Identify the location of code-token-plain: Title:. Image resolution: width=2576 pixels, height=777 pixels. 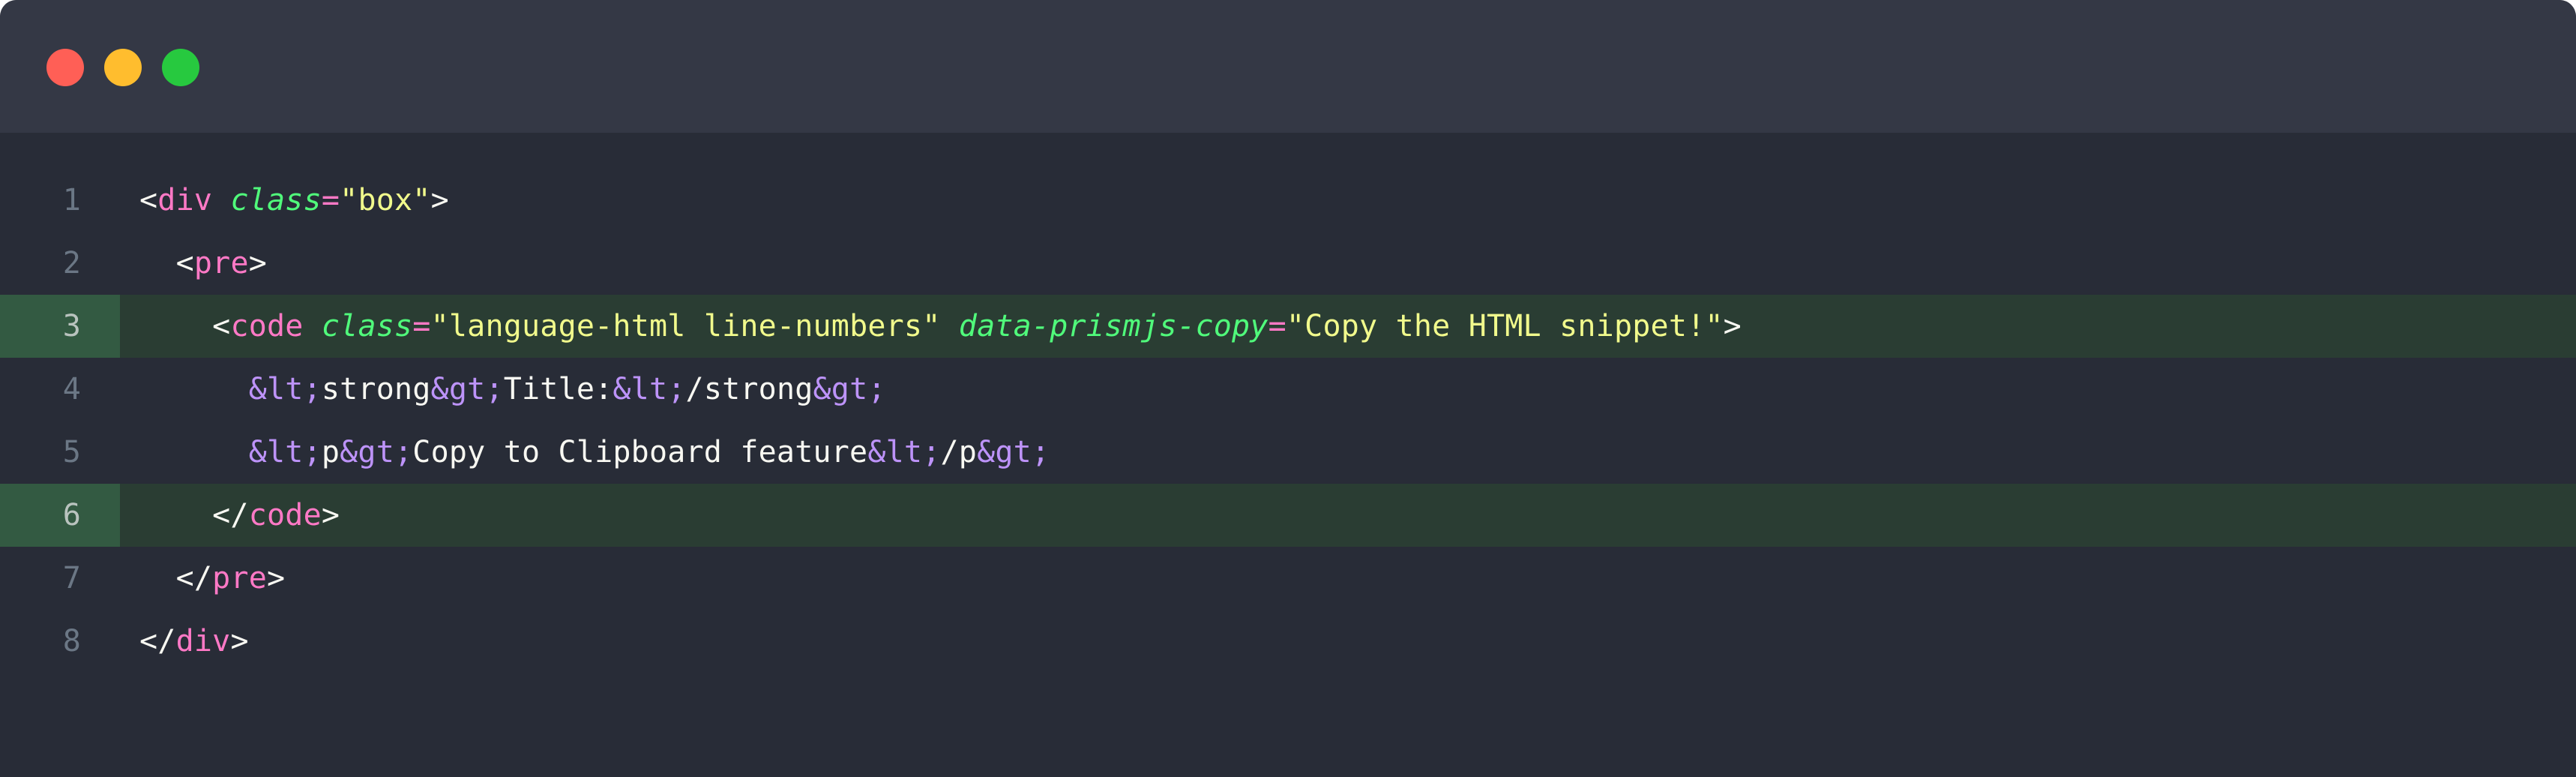
(558, 389).